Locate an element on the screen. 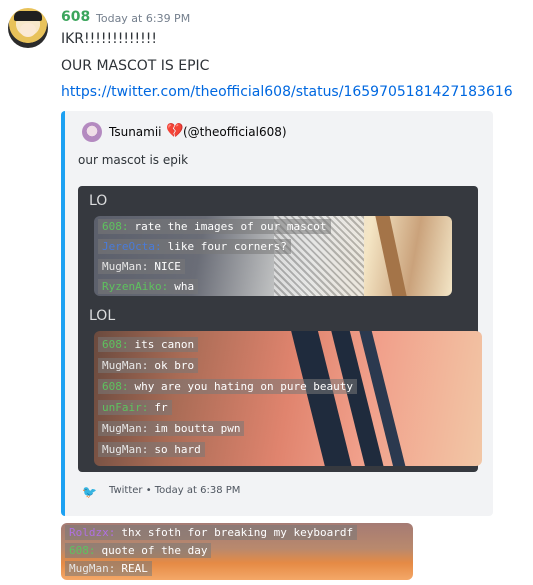 This screenshot has width=533, height=585. twitter-bird-icon: 🐦 is located at coordinates (89, 492).